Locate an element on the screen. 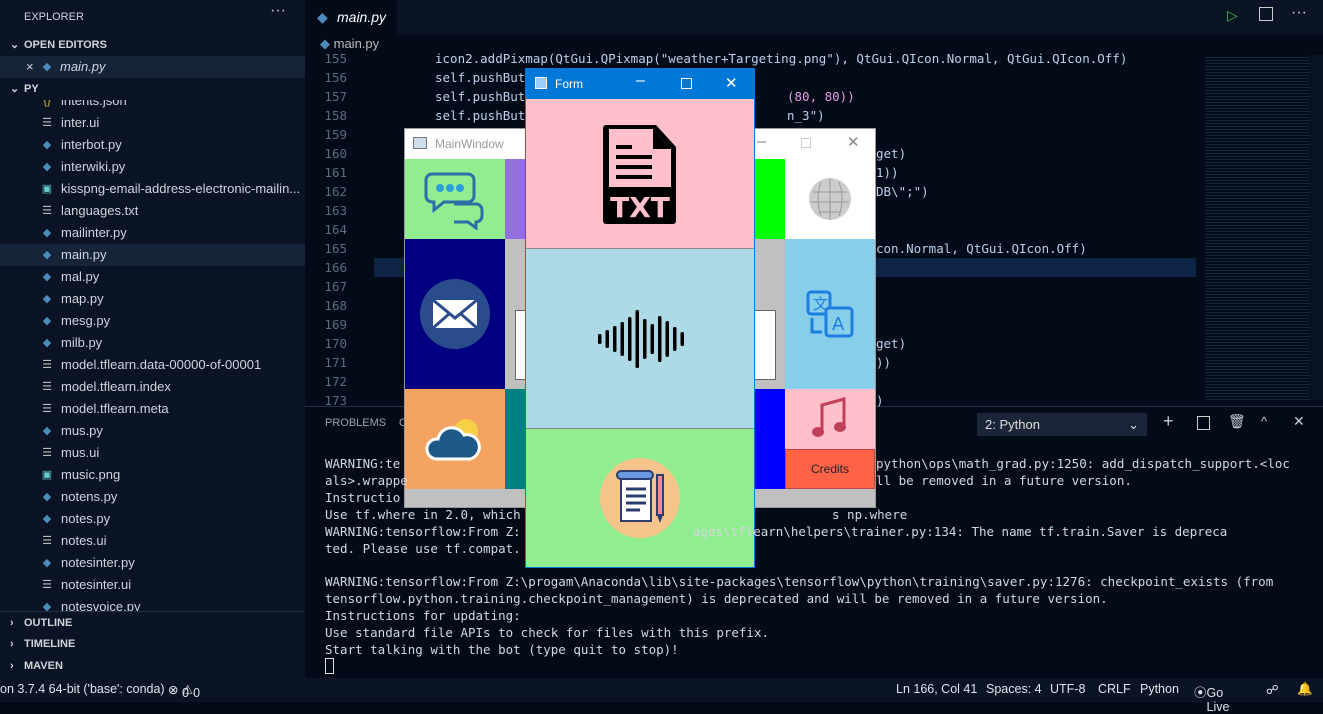 Image resolution: width=1323 pixels, height=714 pixels. code-fragment: (80, 80)) is located at coordinates (821, 96).